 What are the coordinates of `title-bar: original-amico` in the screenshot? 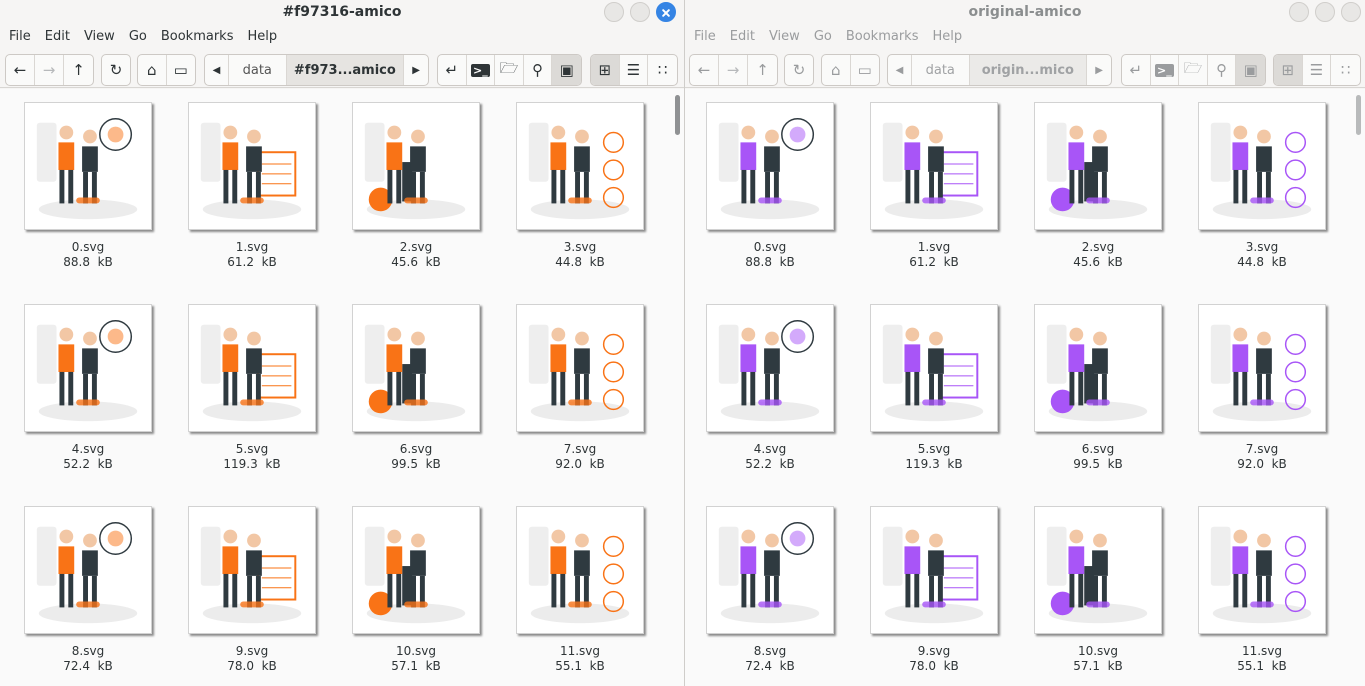 It's located at (1025, 12).